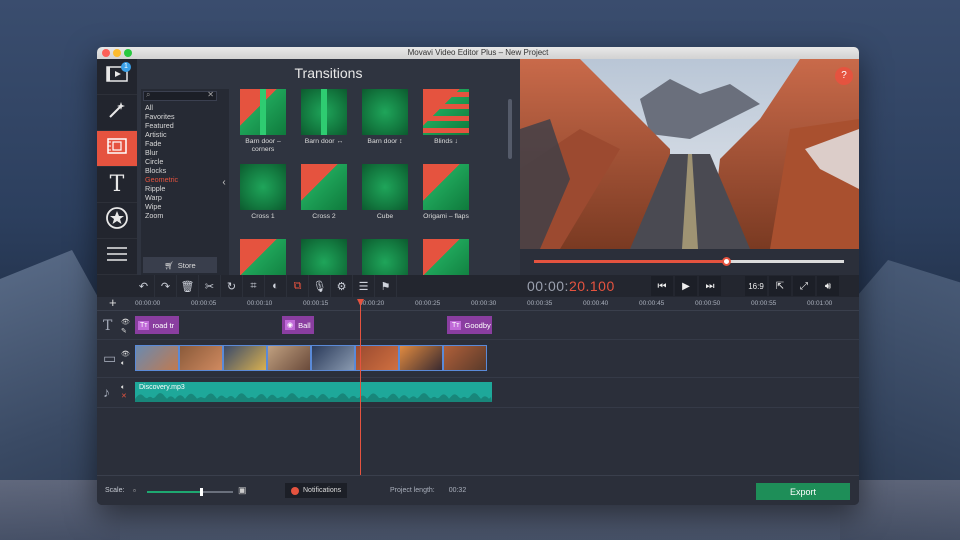  I want to click on equalizer-button: ☰, so click(364, 286).